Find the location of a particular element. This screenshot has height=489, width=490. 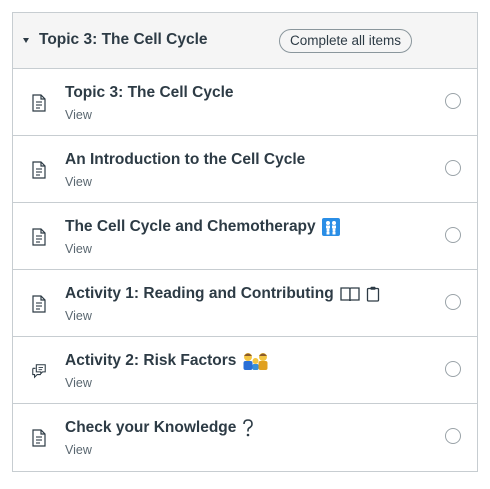

item-title-link: Activity 1: Reading and Contributing is located at coordinates (222, 294).